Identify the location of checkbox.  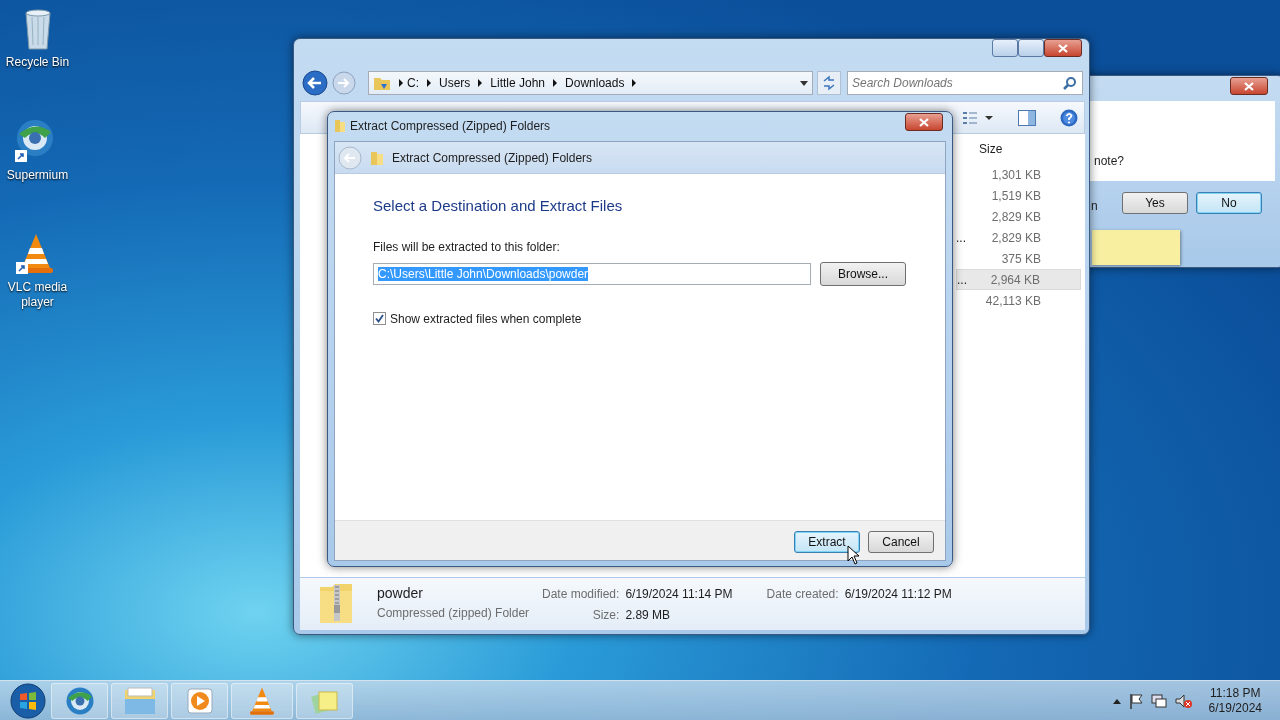
(379, 318).